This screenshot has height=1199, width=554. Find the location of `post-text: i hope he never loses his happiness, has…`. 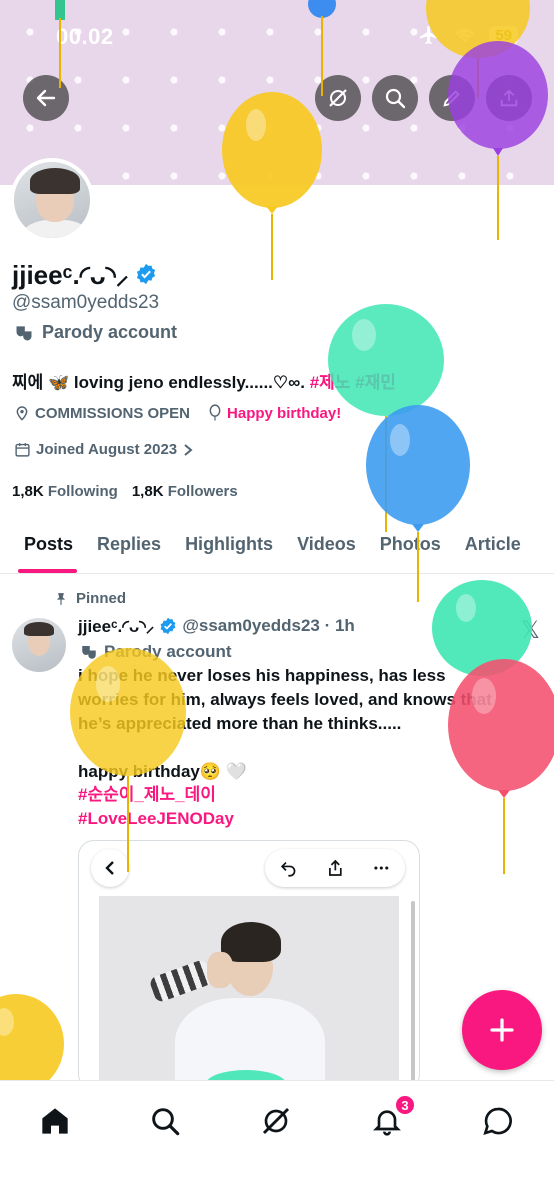

post-text: i hope he never loses his happiness, has… is located at coordinates (285, 699).